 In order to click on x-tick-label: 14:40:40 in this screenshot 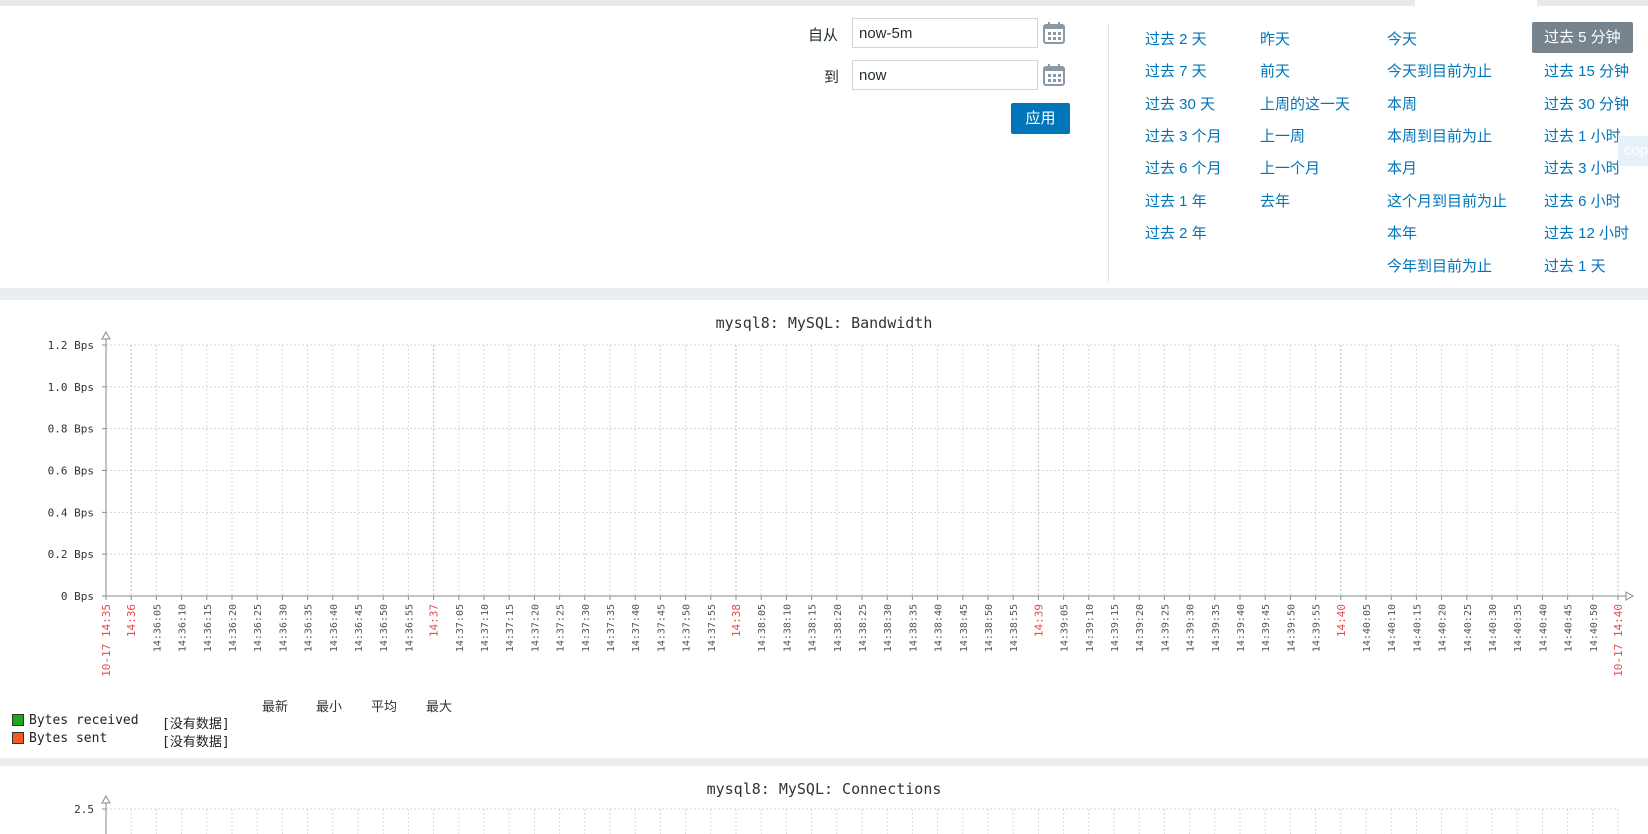, I will do `click(1543, 628)`.